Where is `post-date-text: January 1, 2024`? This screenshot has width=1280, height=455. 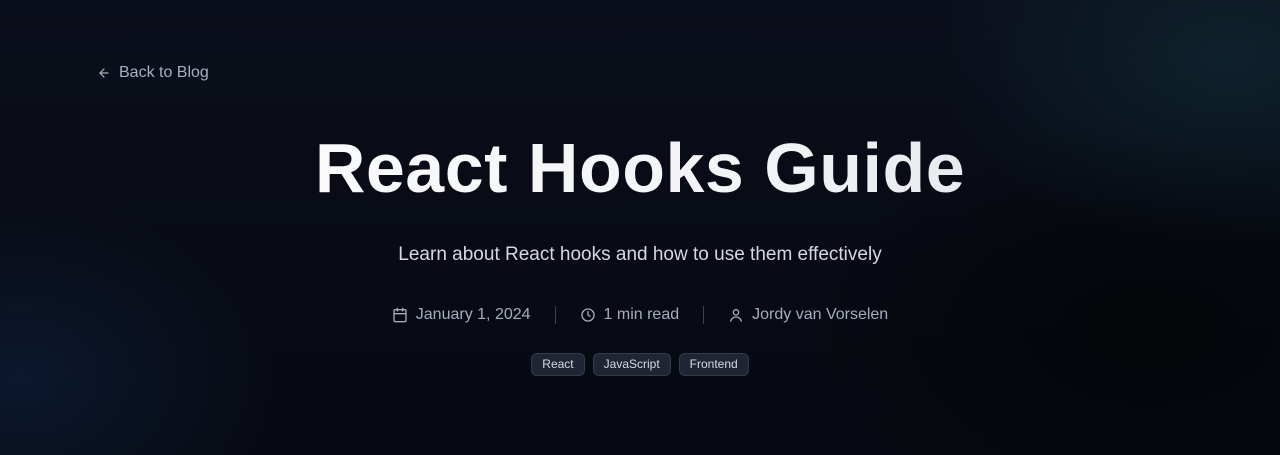 post-date-text: January 1, 2024 is located at coordinates (473, 314).